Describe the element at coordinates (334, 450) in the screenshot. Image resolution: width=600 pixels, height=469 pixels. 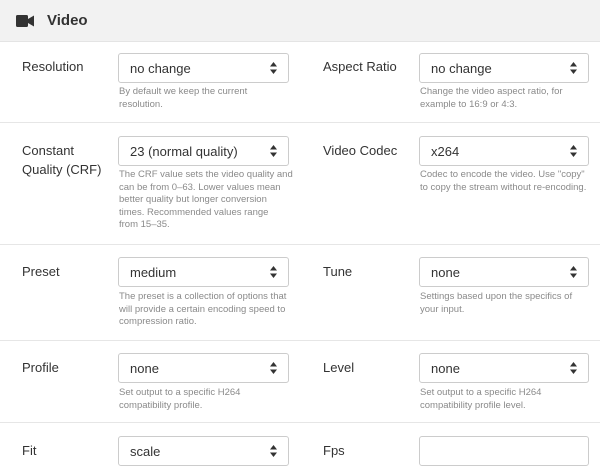
I see `fps-label: Fps` at that location.